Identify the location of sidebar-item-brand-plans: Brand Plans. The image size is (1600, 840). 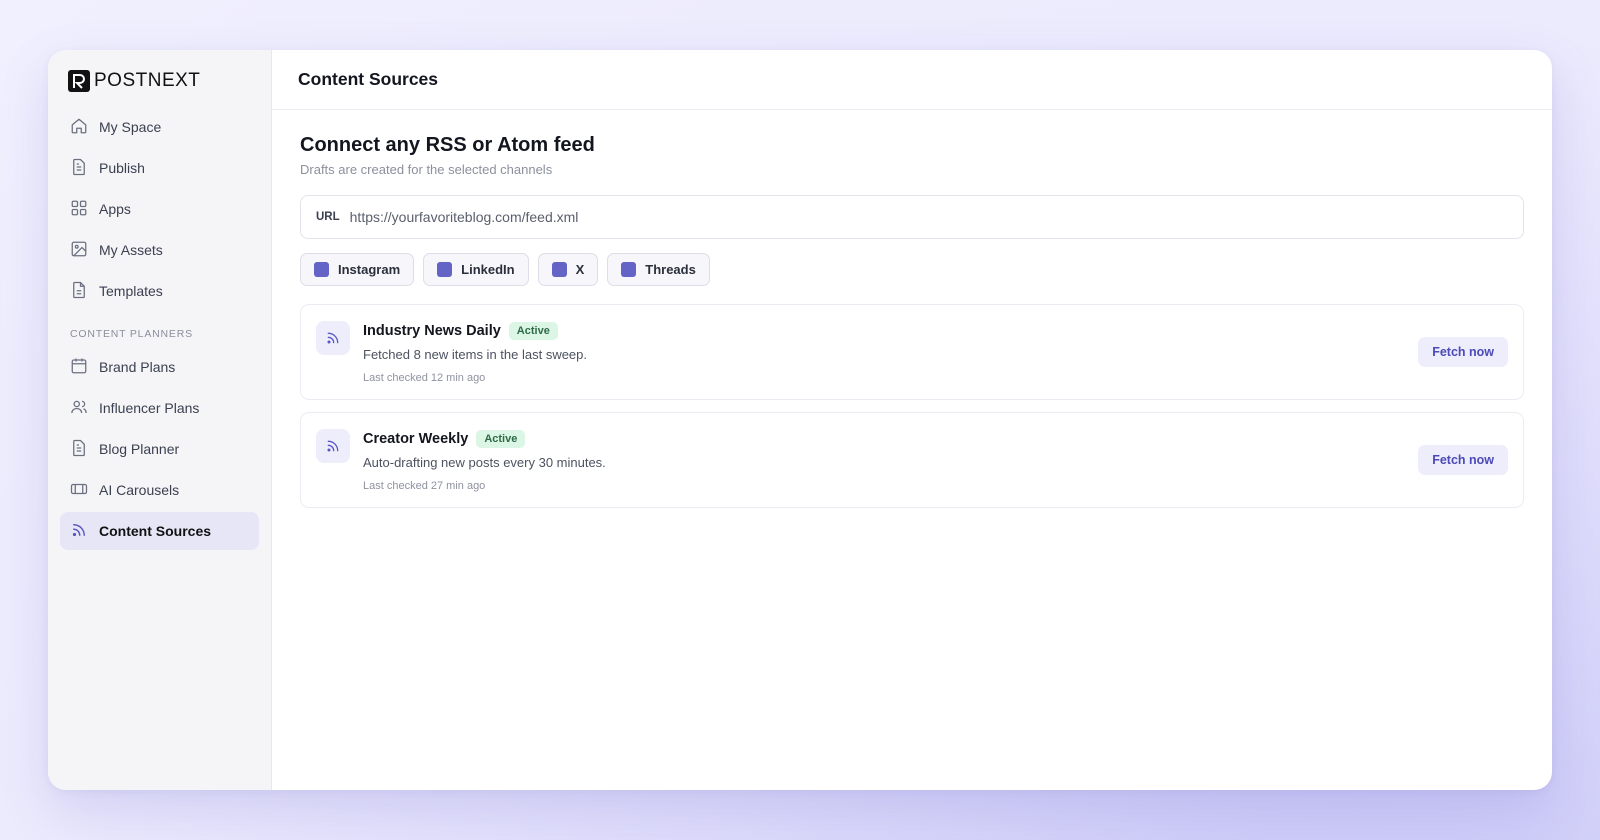
(159, 367).